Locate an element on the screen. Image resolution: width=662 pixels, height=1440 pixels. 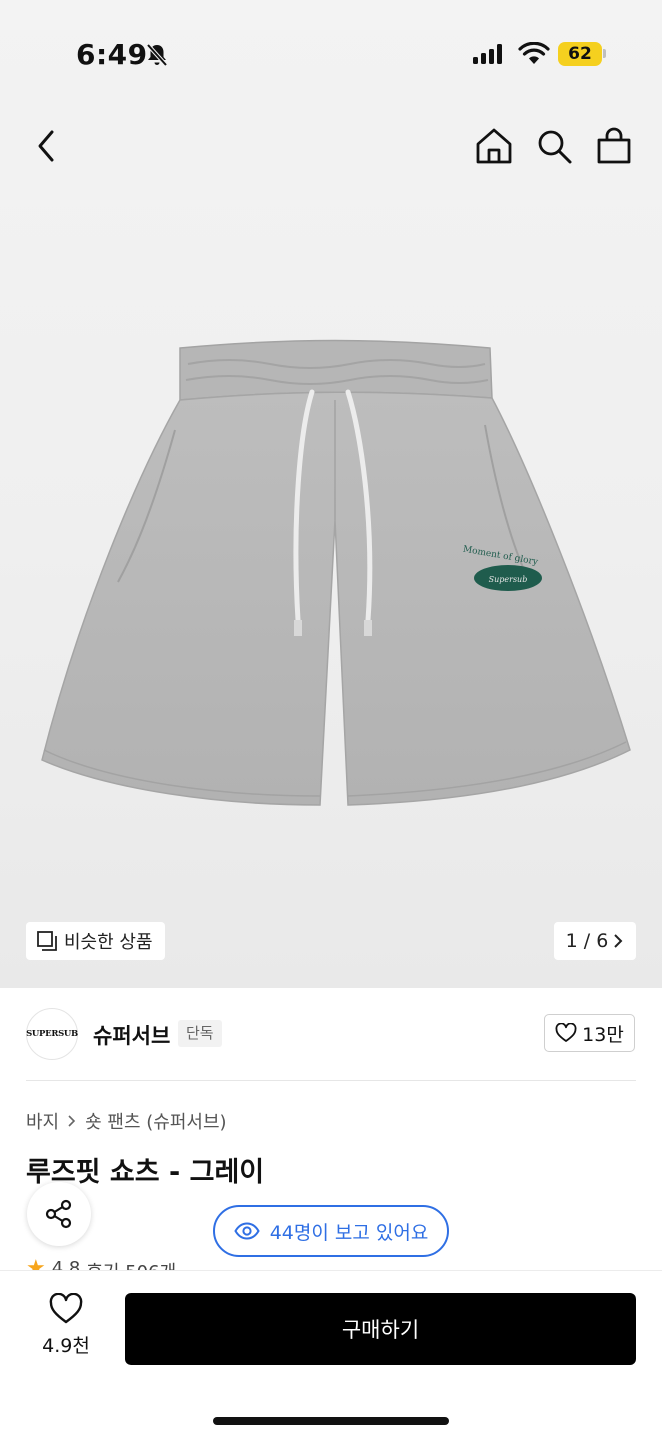
wishlist-button: 4.9천 is located at coordinates (66, 1327).